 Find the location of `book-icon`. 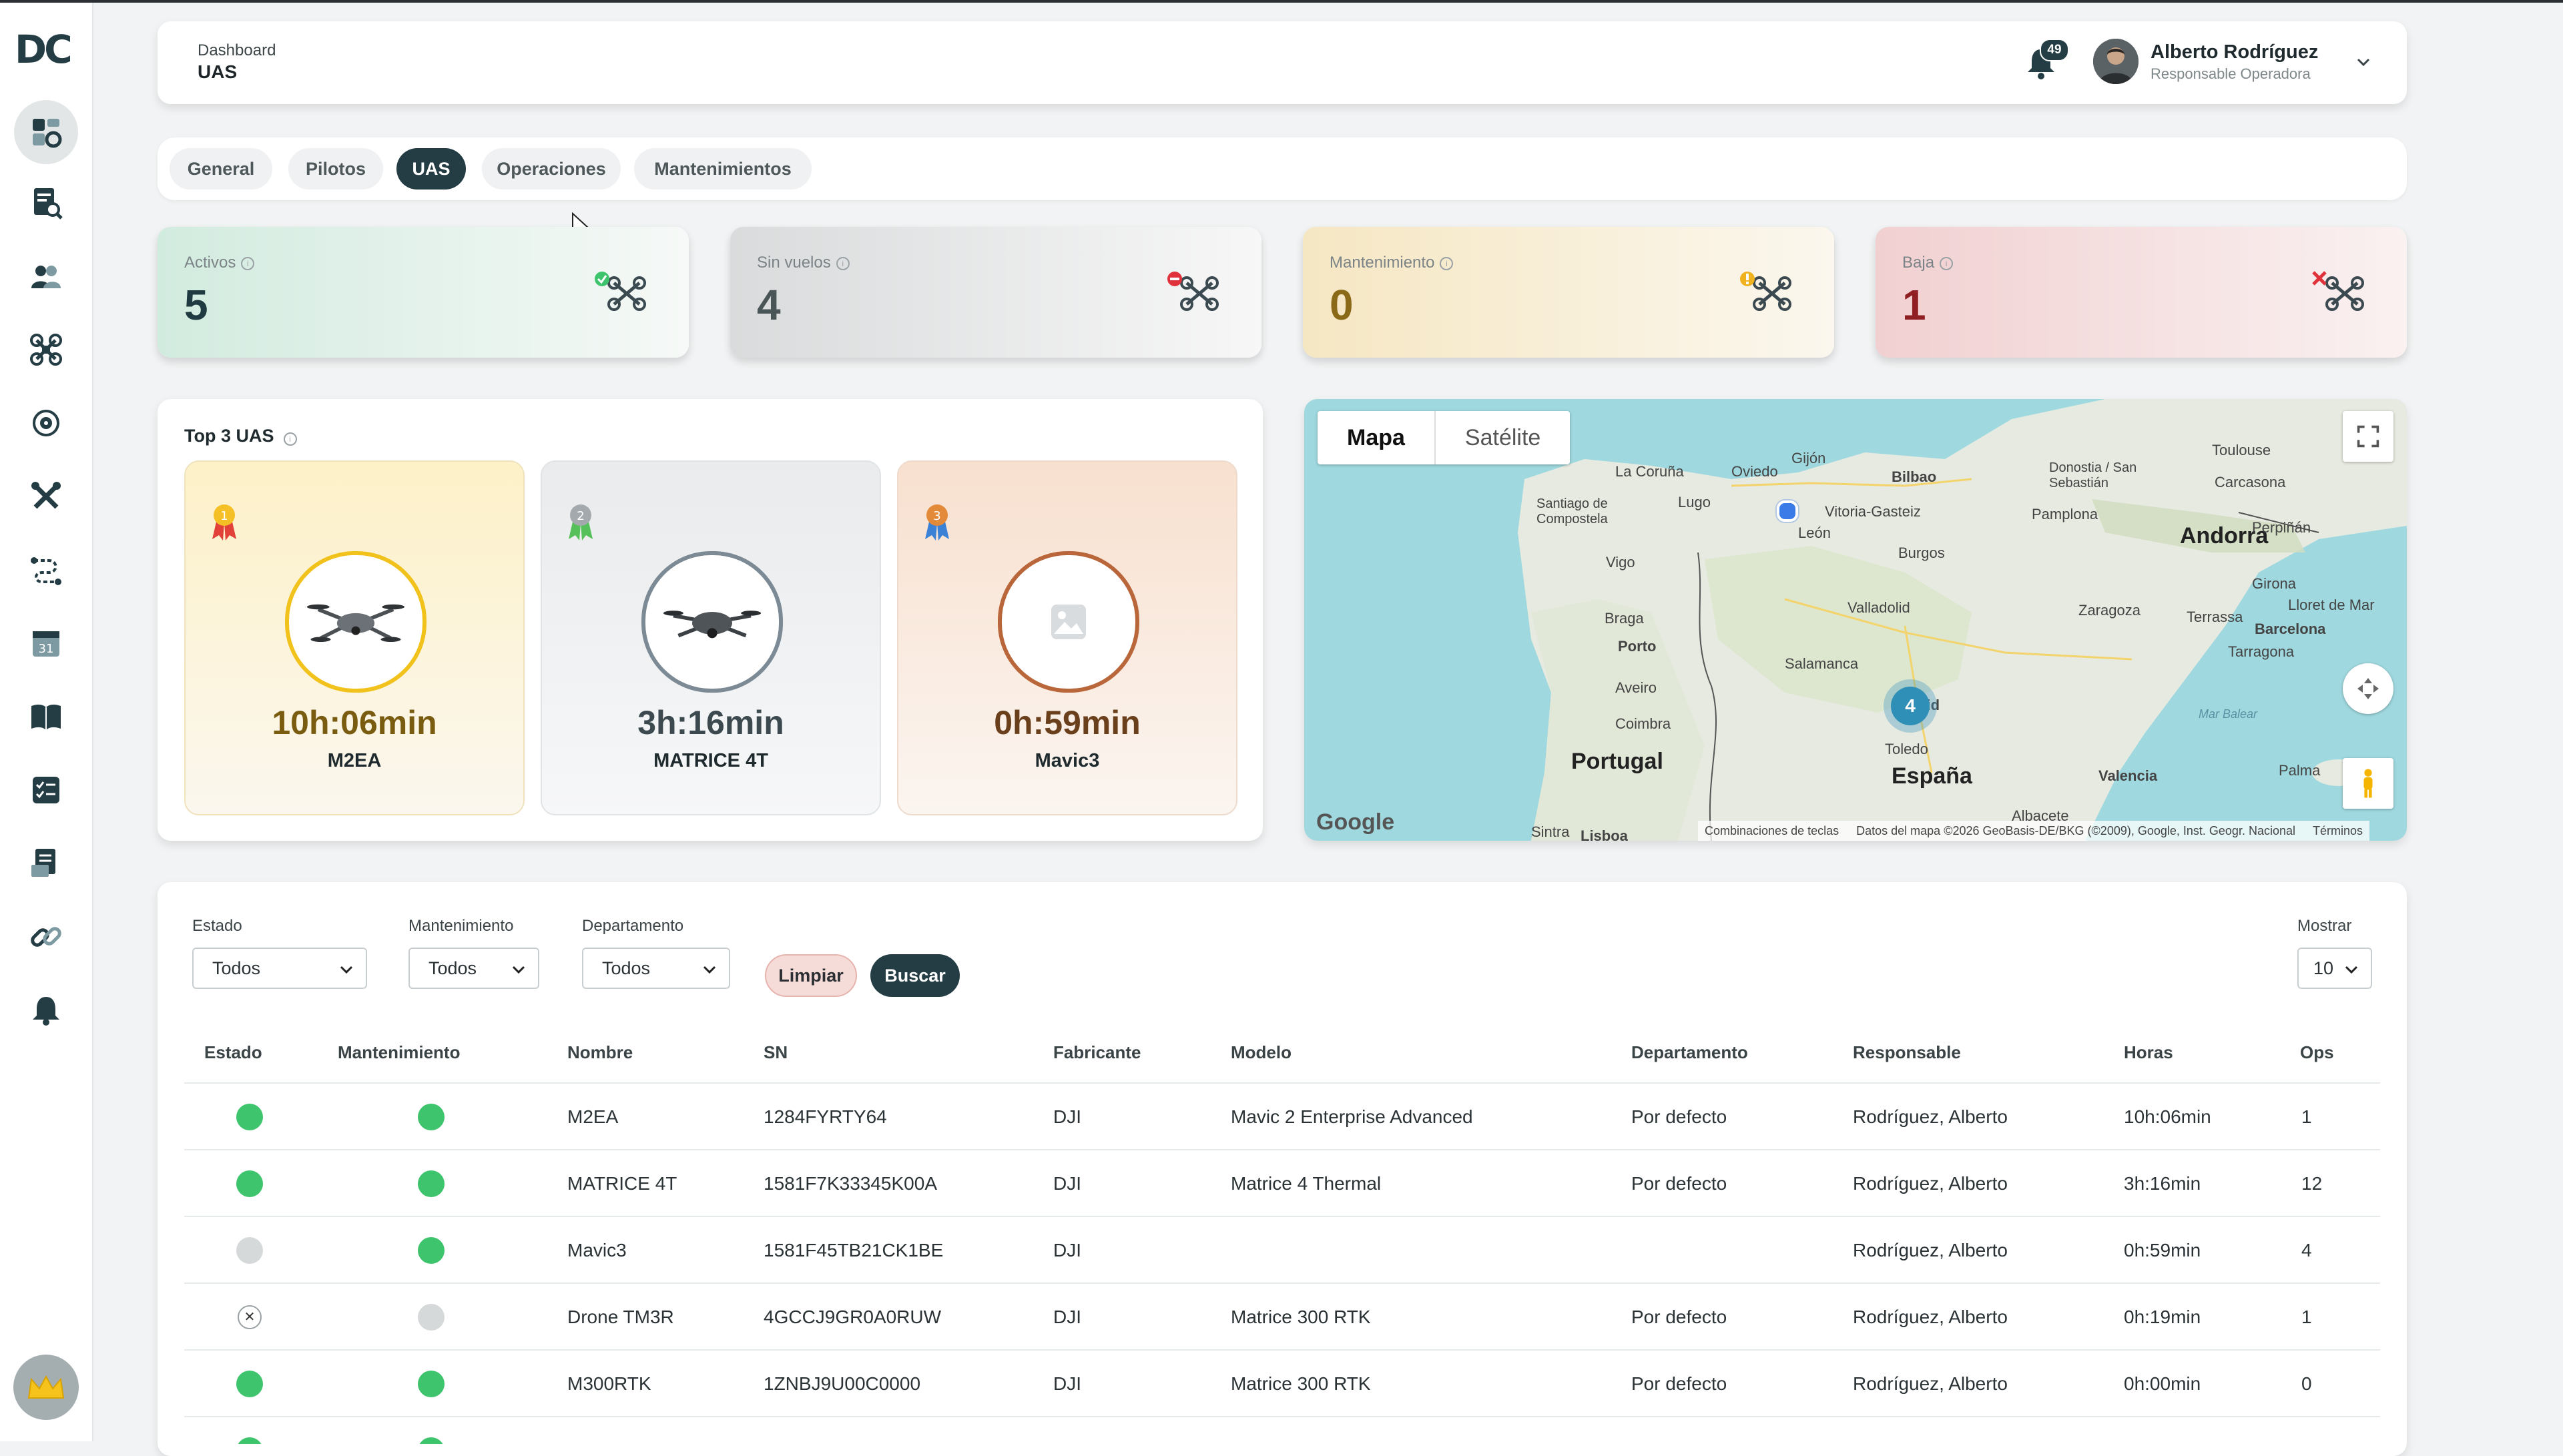

book-icon is located at coordinates (46, 717).